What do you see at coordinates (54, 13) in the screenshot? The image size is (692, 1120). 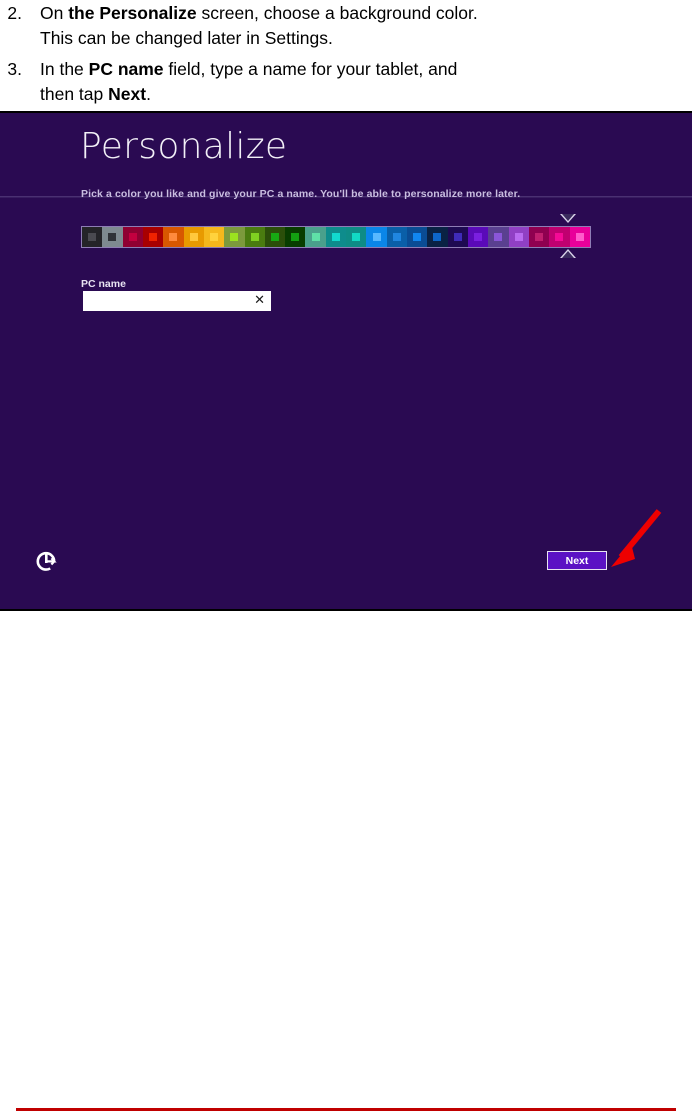 I see `step-text-pre: On` at bounding box center [54, 13].